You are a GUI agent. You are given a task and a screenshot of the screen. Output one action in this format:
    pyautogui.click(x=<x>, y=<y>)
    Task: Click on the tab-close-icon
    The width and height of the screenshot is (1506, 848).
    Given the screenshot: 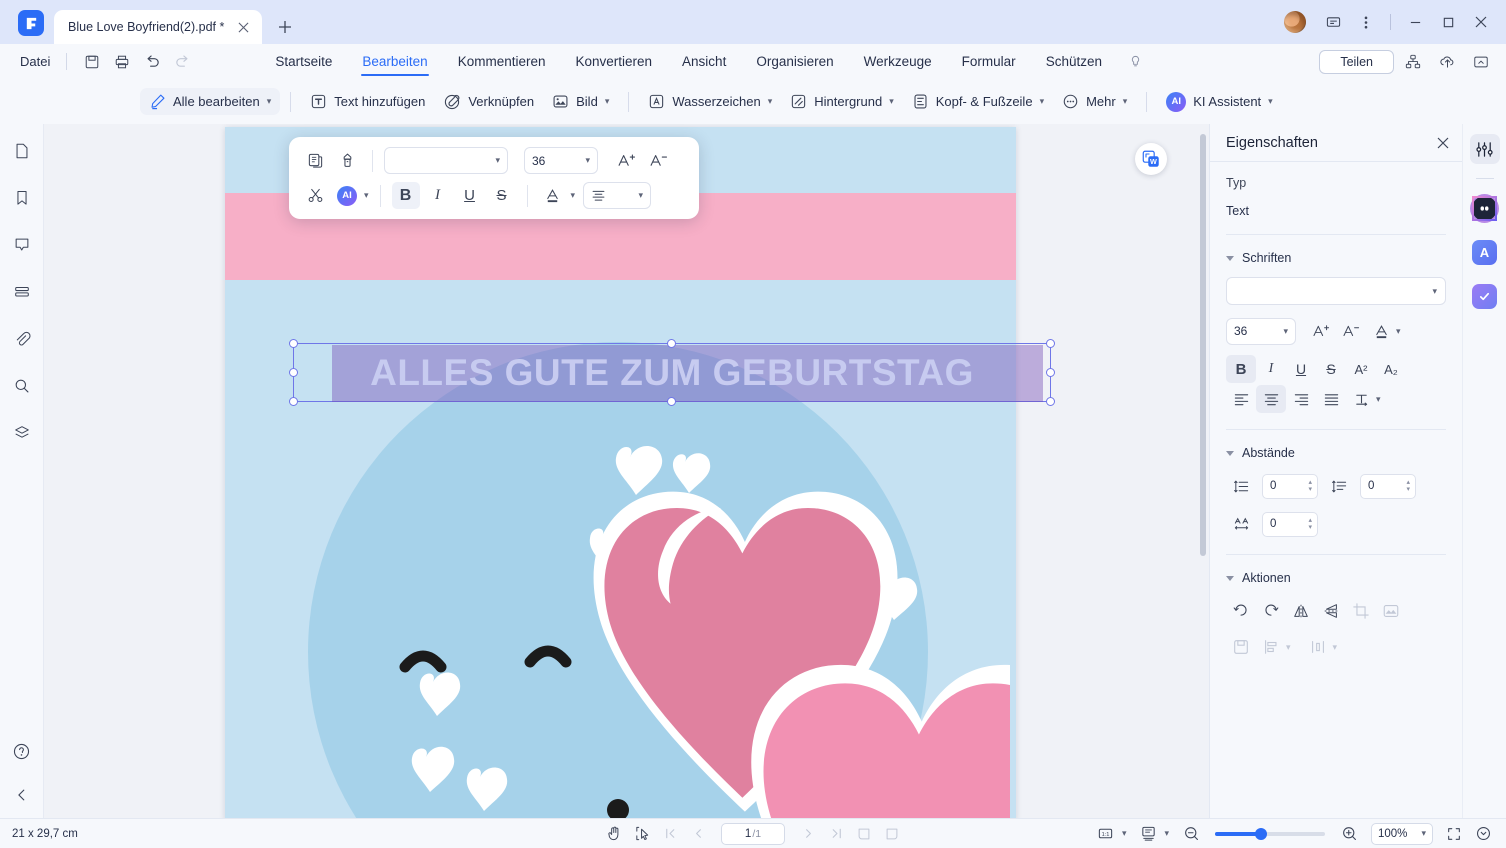 What is the action you would take?
    pyautogui.click(x=243, y=27)
    